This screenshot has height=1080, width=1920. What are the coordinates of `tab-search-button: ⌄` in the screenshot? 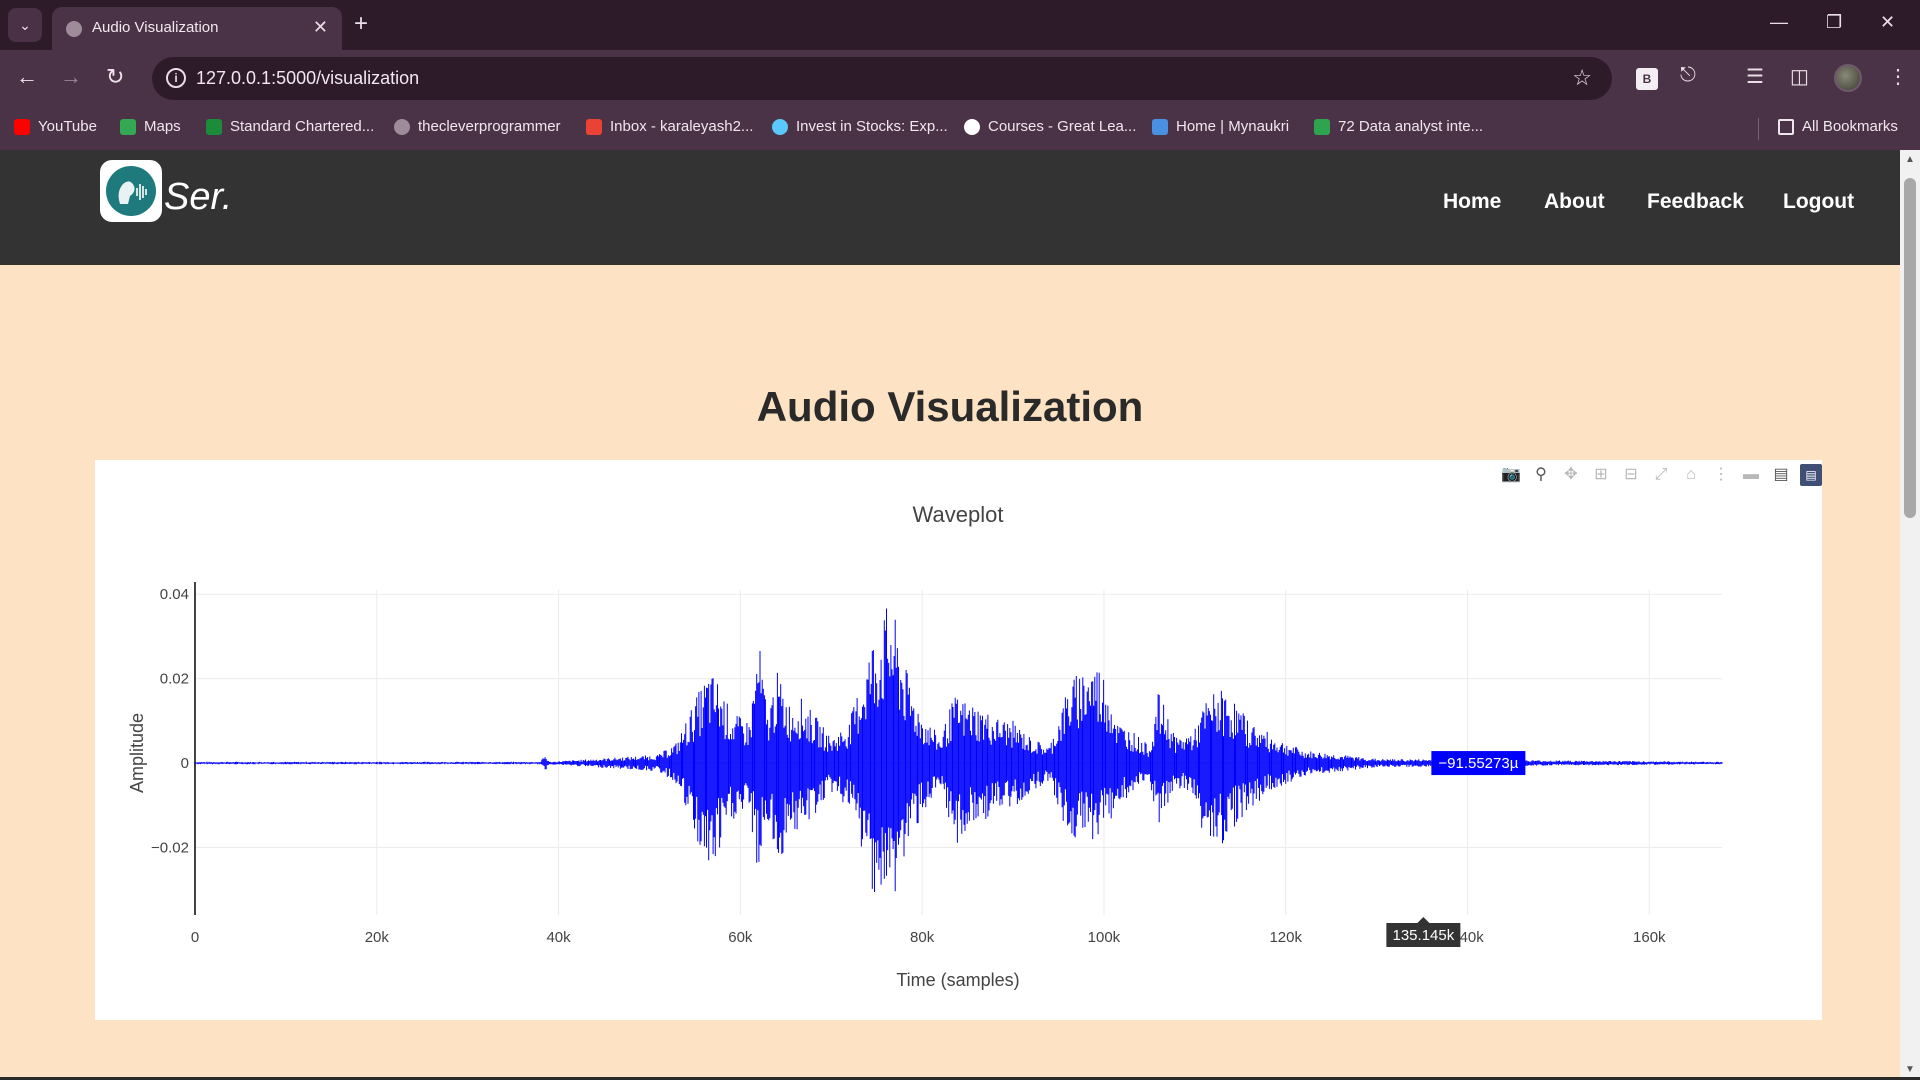 It's located at (25, 25).